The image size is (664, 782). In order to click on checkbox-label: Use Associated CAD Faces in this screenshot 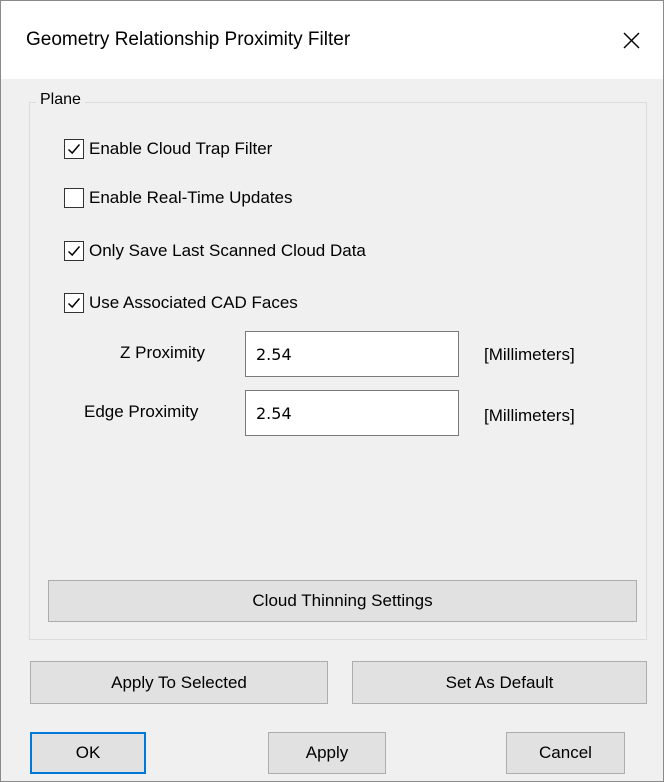, I will do `click(193, 302)`.